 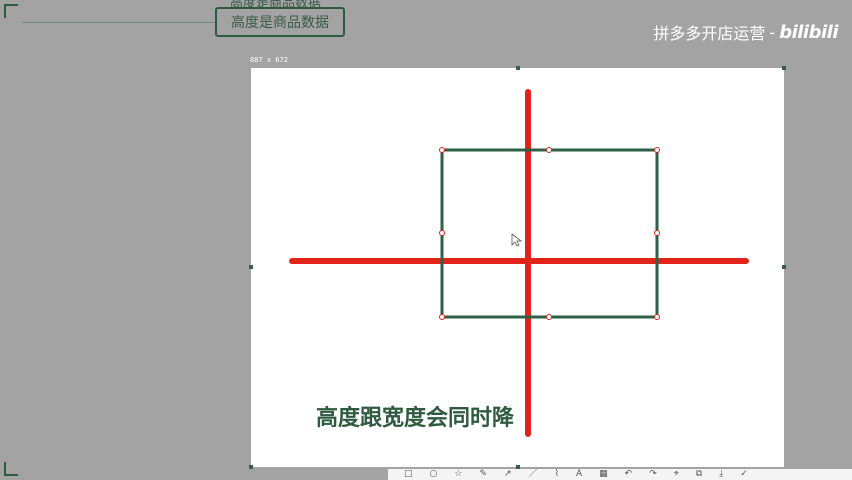 What do you see at coordinates (653, 474) in the screenshot?
I see `redo-icon: ↷` at bounding box center [653, 474].